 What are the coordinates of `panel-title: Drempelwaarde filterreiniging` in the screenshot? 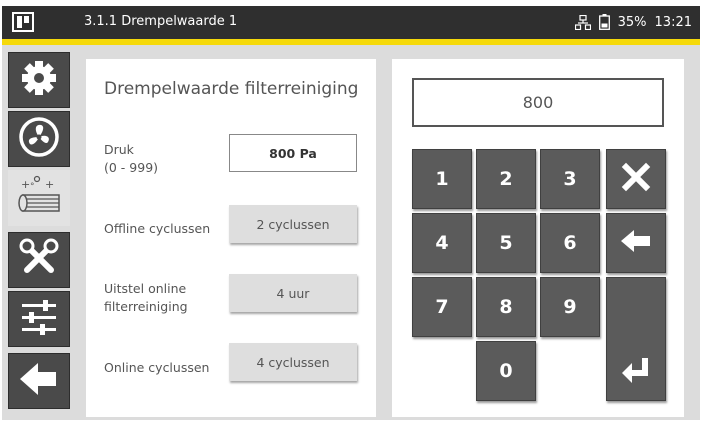 It's located at (231, 89).